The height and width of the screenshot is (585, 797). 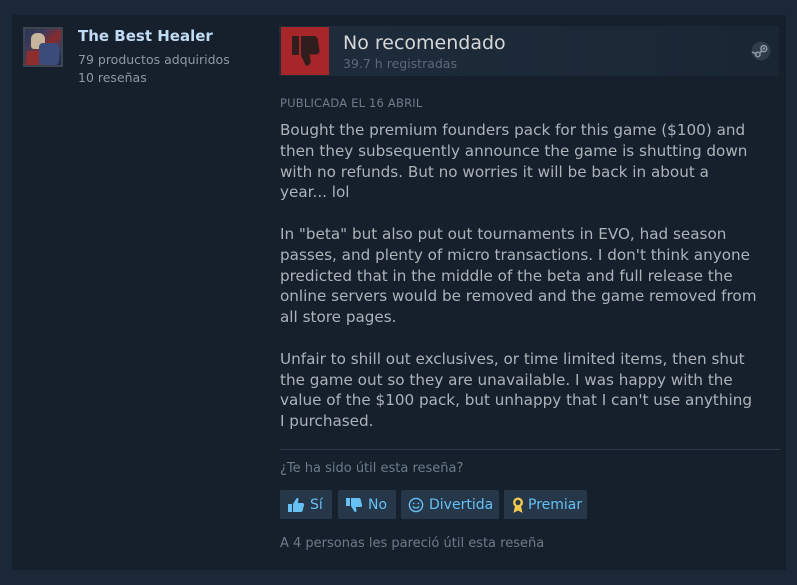 I want to click on vote-funny-button: Divertida, so click(x=450, y=504).